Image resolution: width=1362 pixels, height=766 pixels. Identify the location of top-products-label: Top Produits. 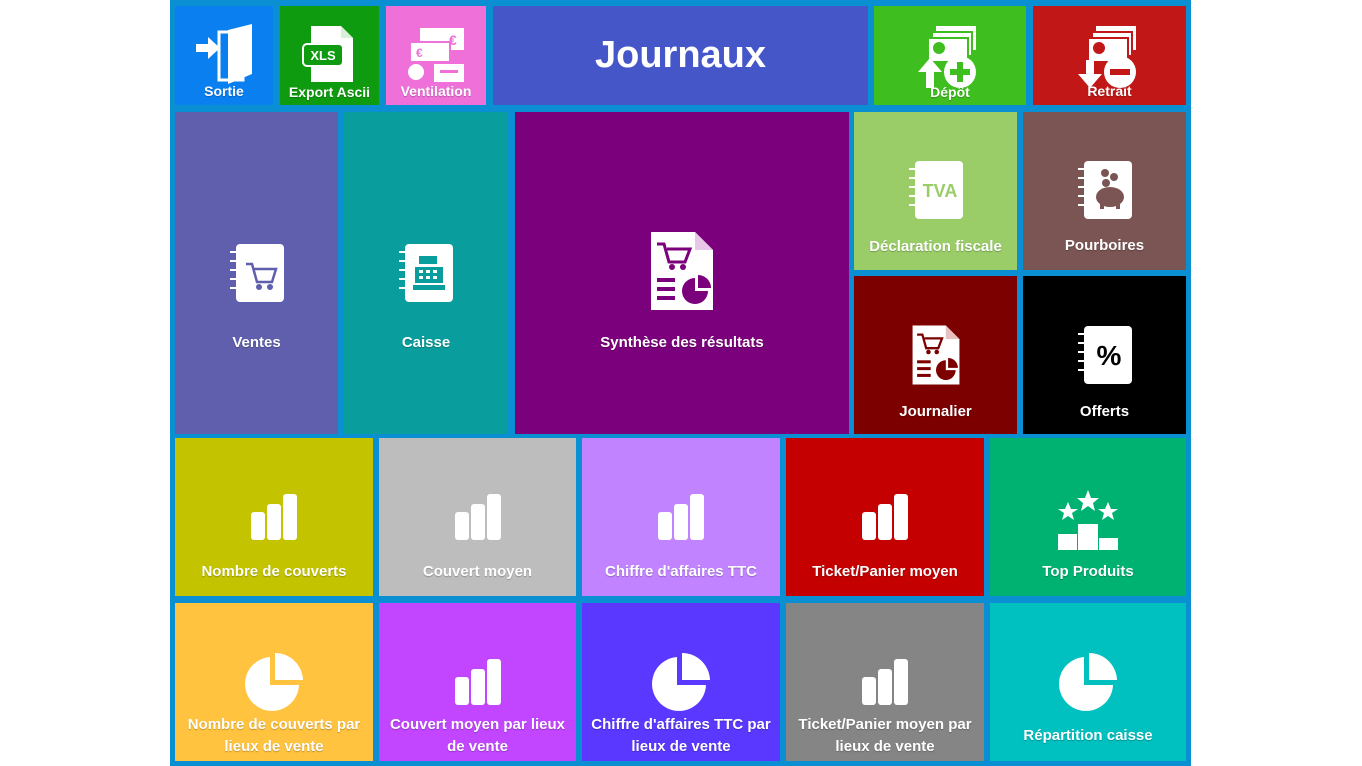
(1088, 571).